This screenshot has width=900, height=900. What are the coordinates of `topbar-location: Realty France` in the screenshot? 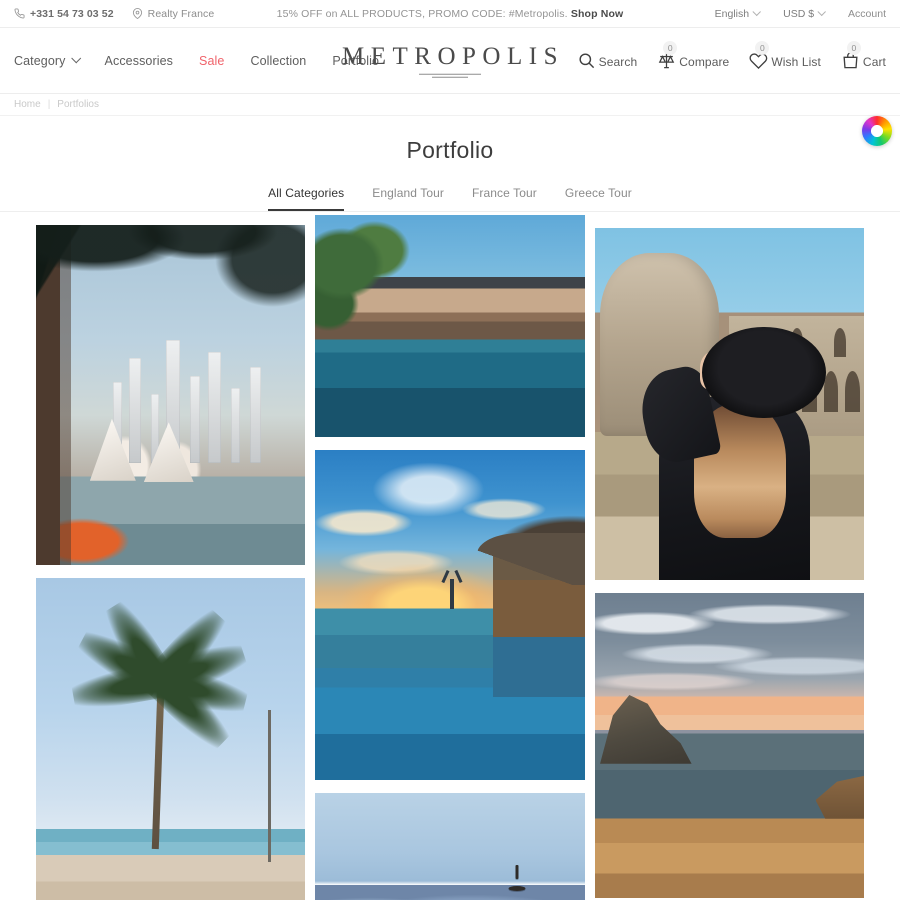 It's located at (173, 14).